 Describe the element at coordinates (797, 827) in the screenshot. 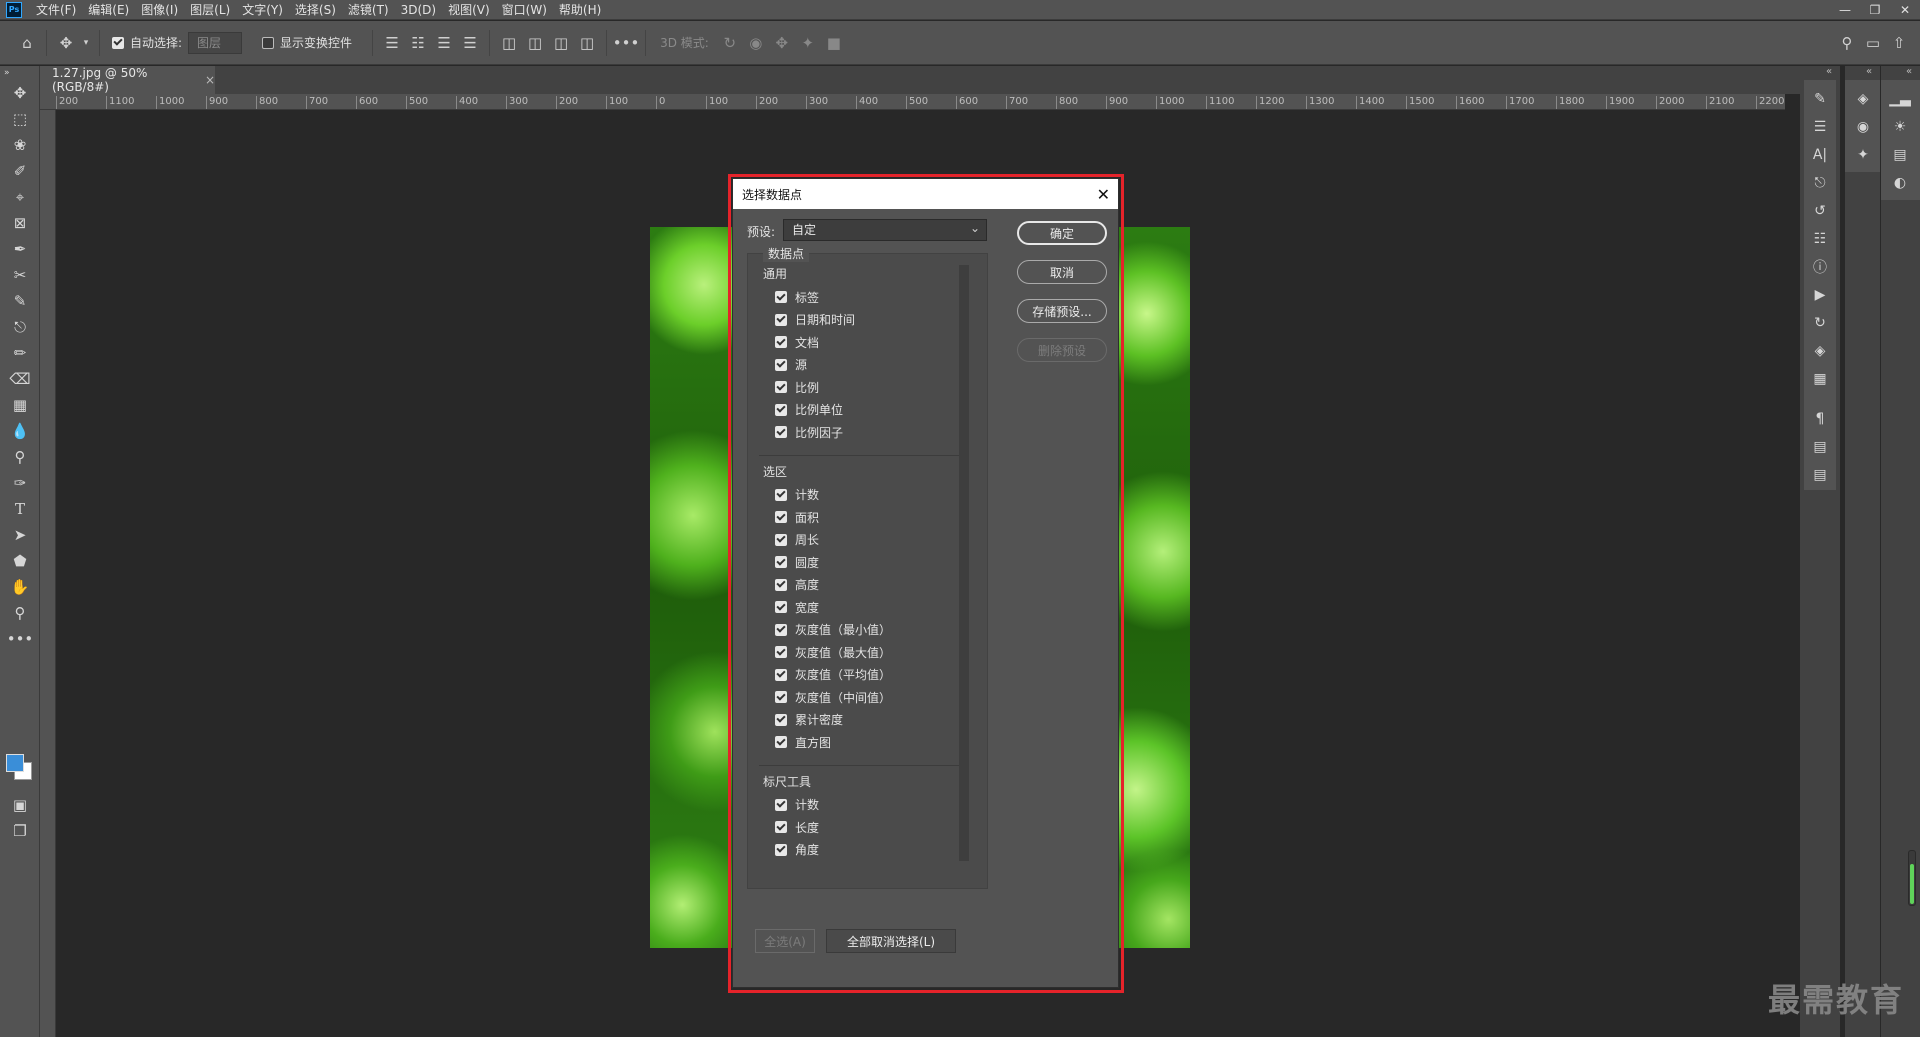

I see `data-point-checkbox: 长度` at that location.